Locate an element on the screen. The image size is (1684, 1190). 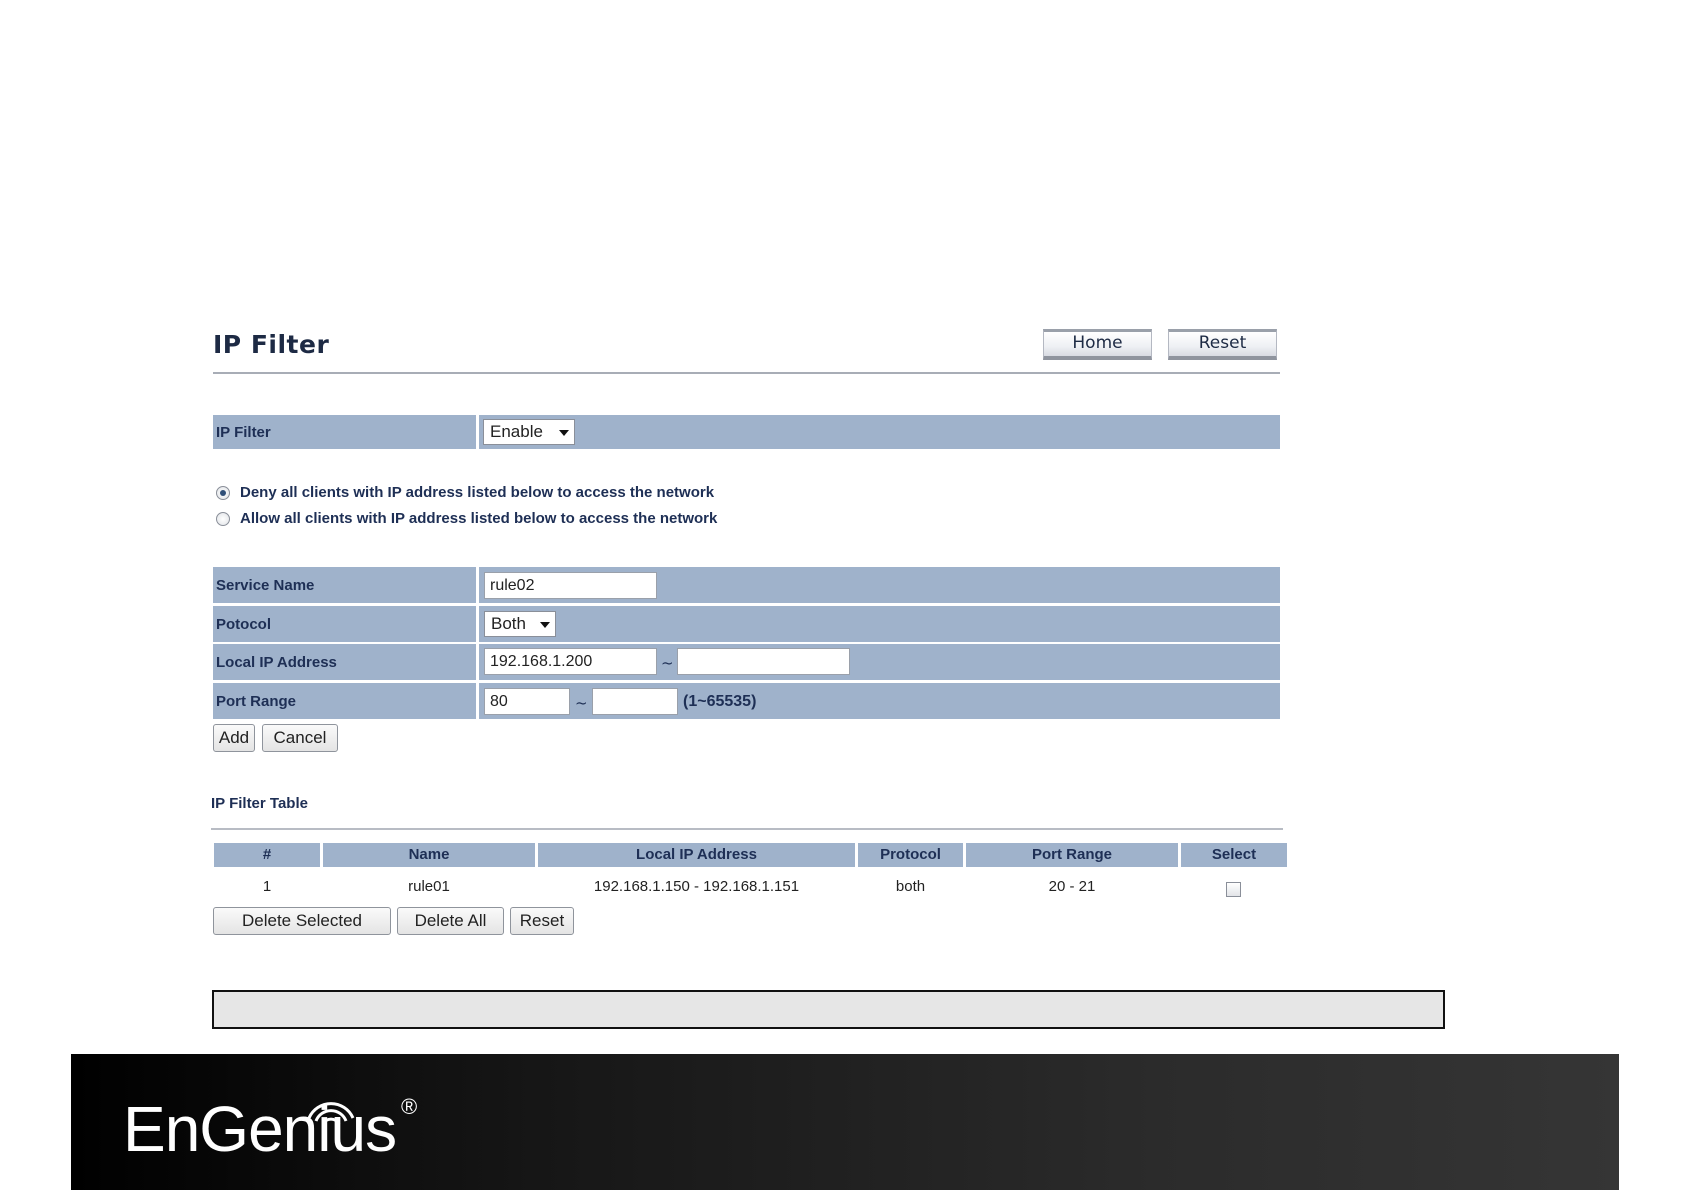
column-header-select: Select is located at coordinates (1234, 855).